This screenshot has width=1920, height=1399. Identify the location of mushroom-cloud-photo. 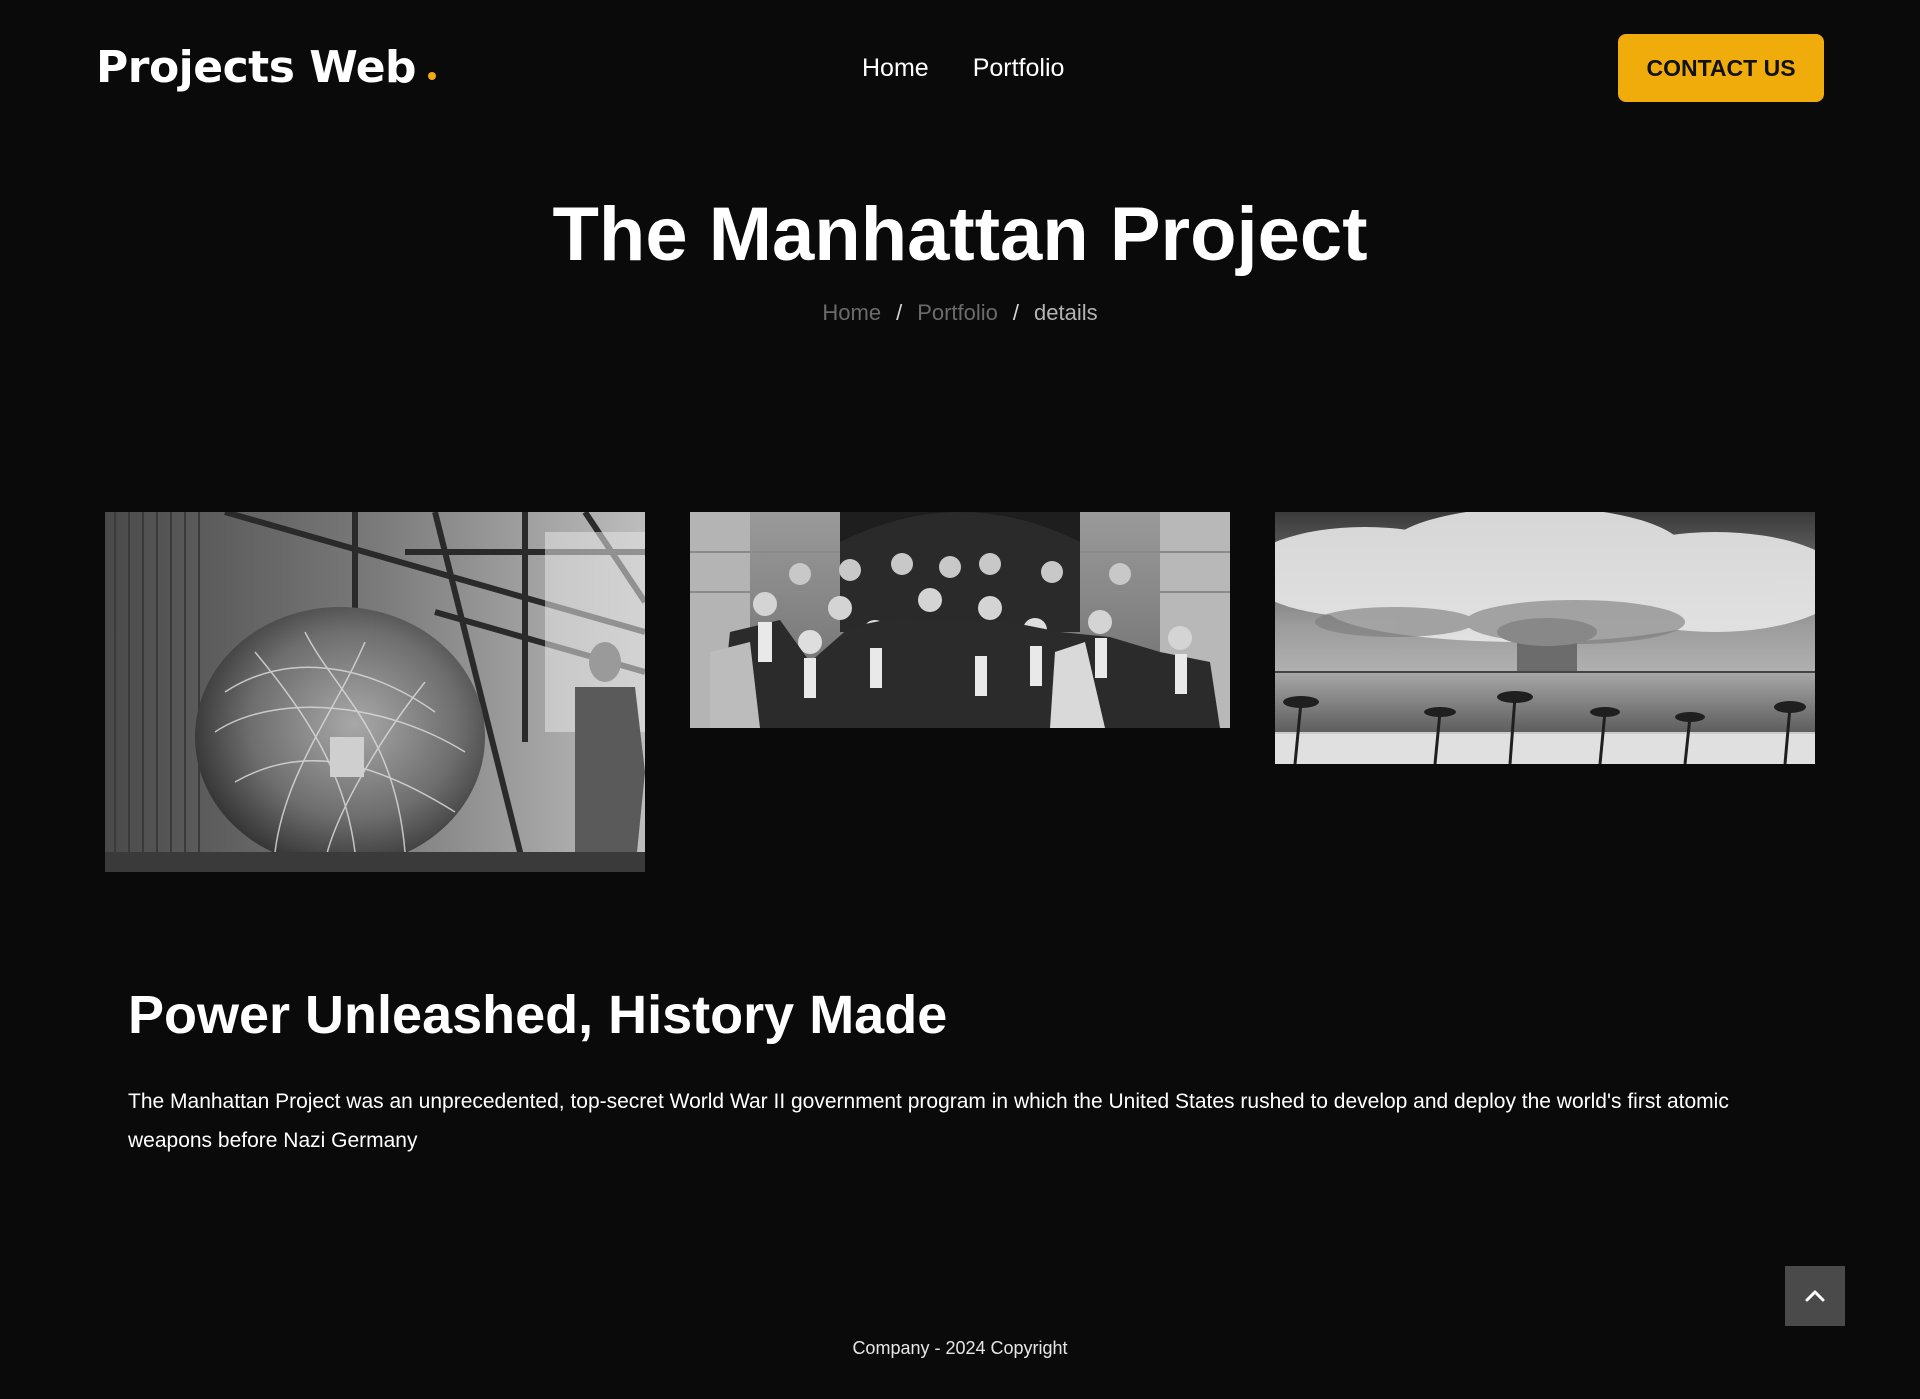
(1545, 638).